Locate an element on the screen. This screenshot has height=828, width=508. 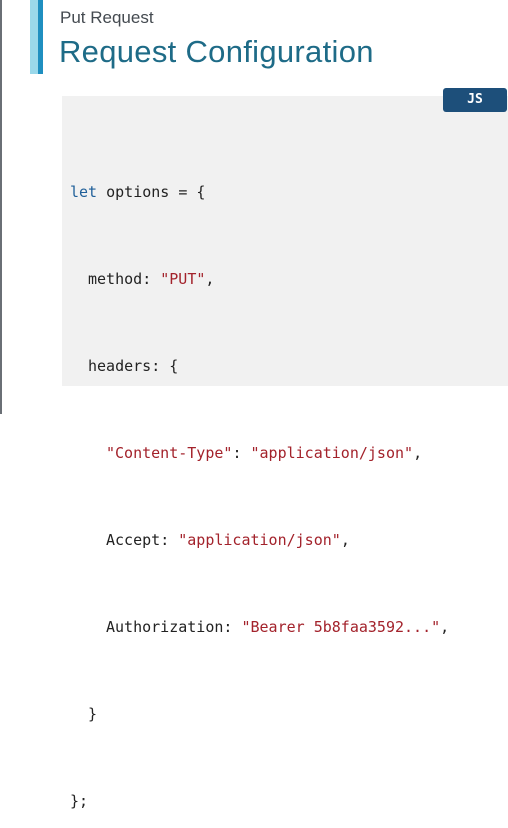
code-string-key: "Content-Type" is located at coordinates (169, 453).